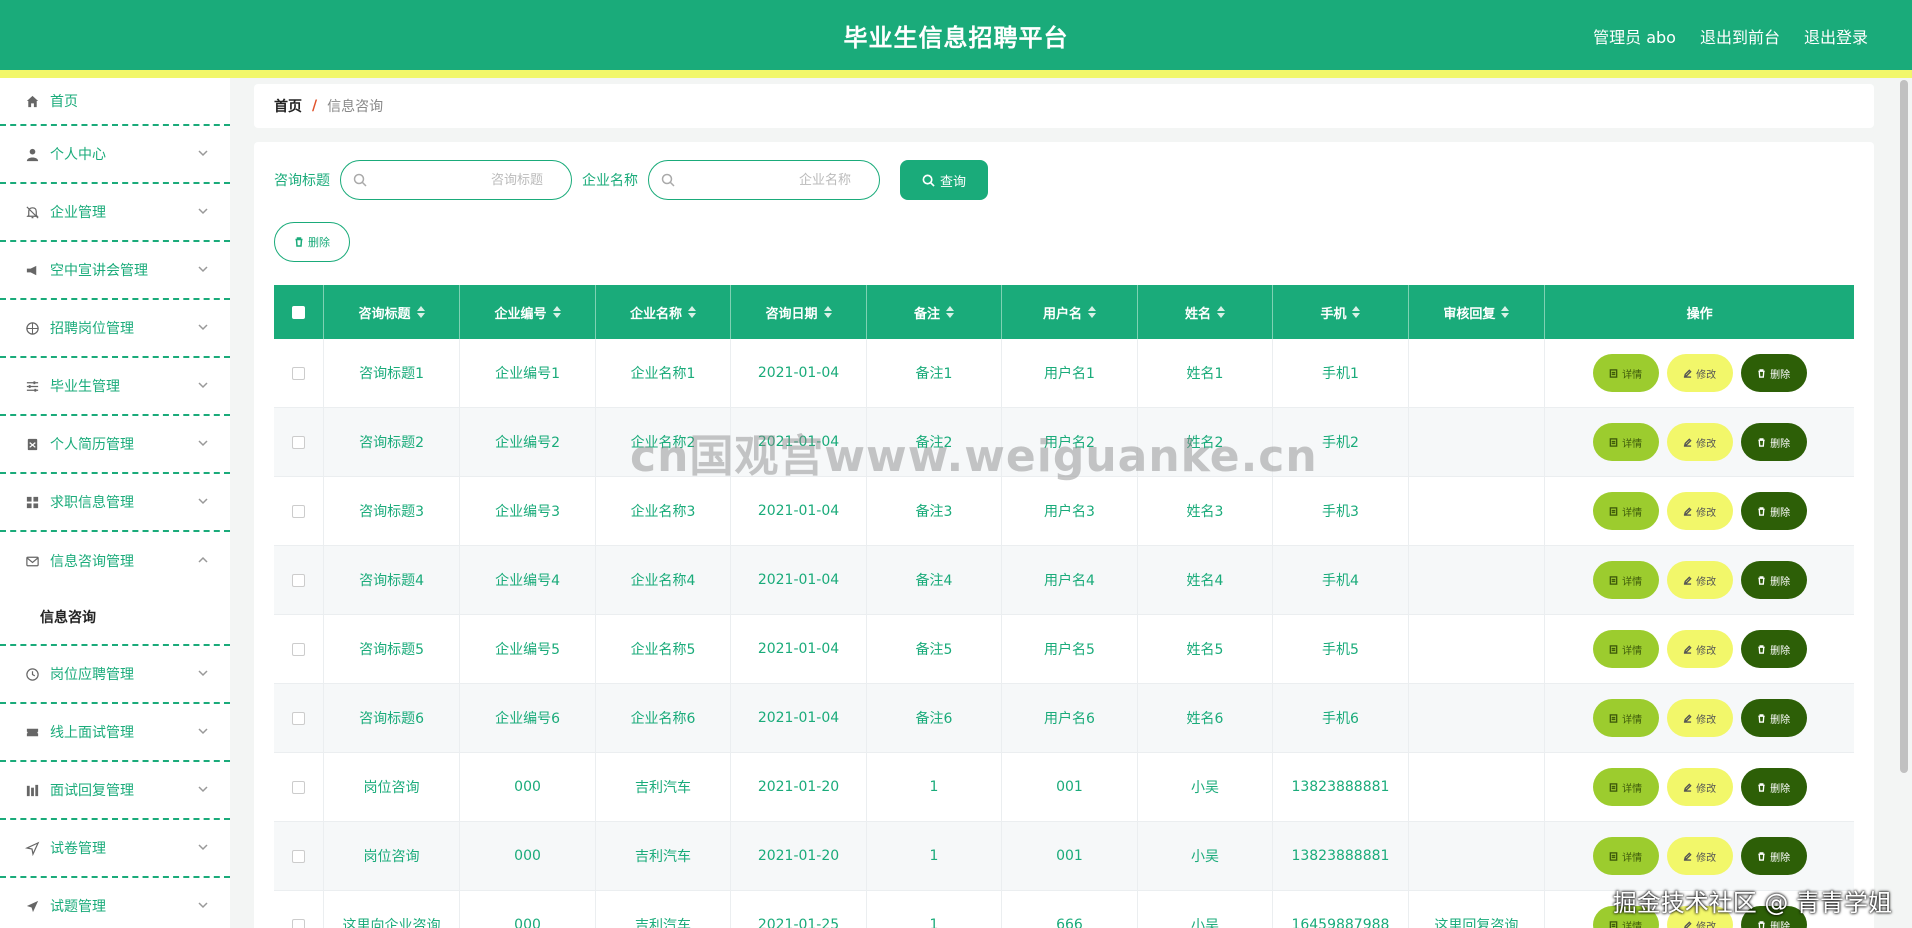  Describe the element at coordinates (115, 618) in the screenshot. I see `sidebar-subitem-consult: 信息咨询` at that location.